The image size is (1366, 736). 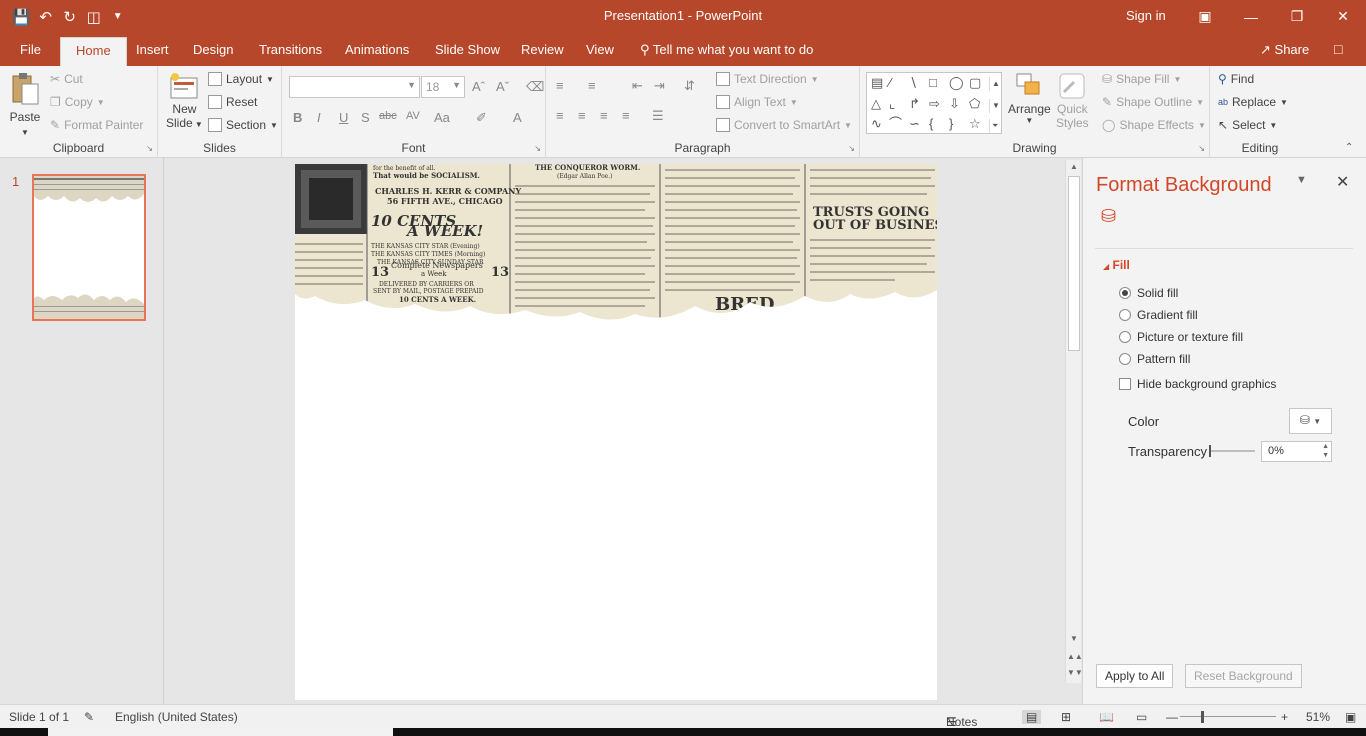 I want to click on strikethrough-icon: abc, so click(x=388, y=116).